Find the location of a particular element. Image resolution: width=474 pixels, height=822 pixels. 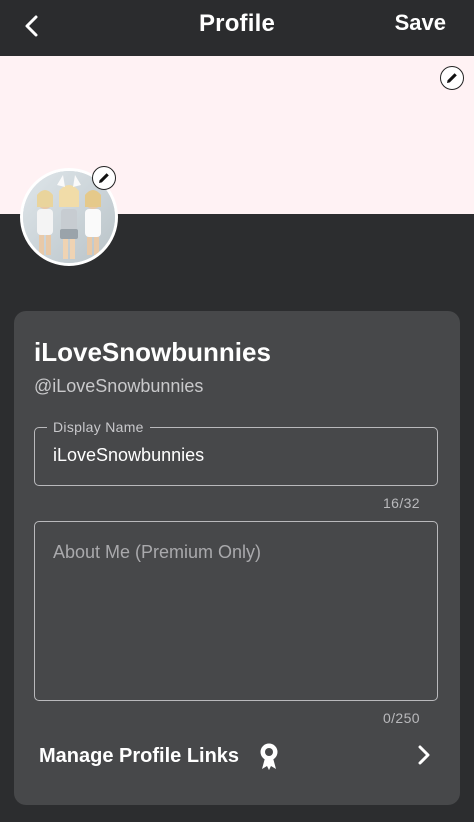

about-me-counter: 0/250 is located at coordinates (401, 718).